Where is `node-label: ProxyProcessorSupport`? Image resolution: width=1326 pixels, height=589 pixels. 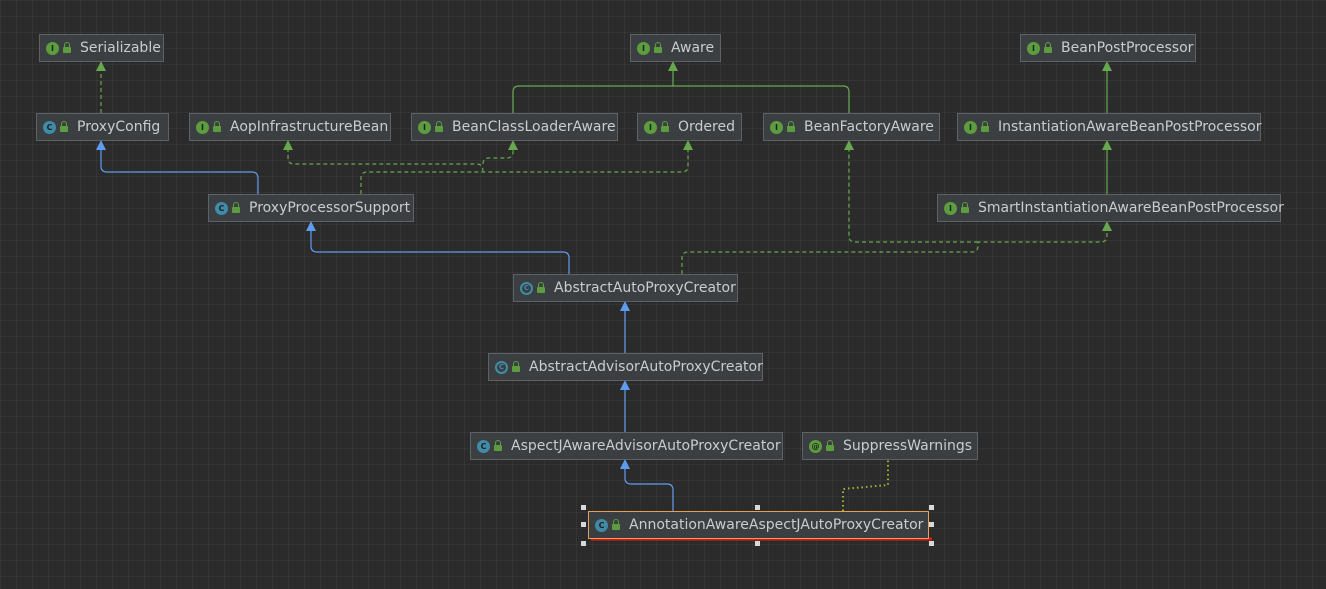
node-label: ProxyProcessorSupport is located at coordinates (330, 208).